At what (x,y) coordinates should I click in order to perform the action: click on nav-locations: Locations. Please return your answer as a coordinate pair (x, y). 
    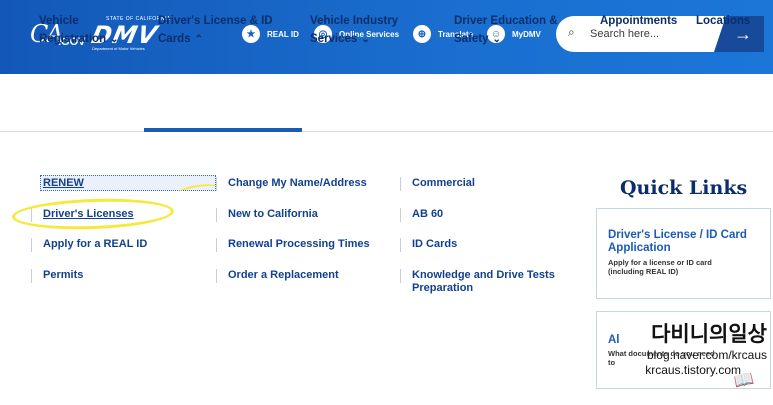
    Looking at the image, I should click on (723, 21).